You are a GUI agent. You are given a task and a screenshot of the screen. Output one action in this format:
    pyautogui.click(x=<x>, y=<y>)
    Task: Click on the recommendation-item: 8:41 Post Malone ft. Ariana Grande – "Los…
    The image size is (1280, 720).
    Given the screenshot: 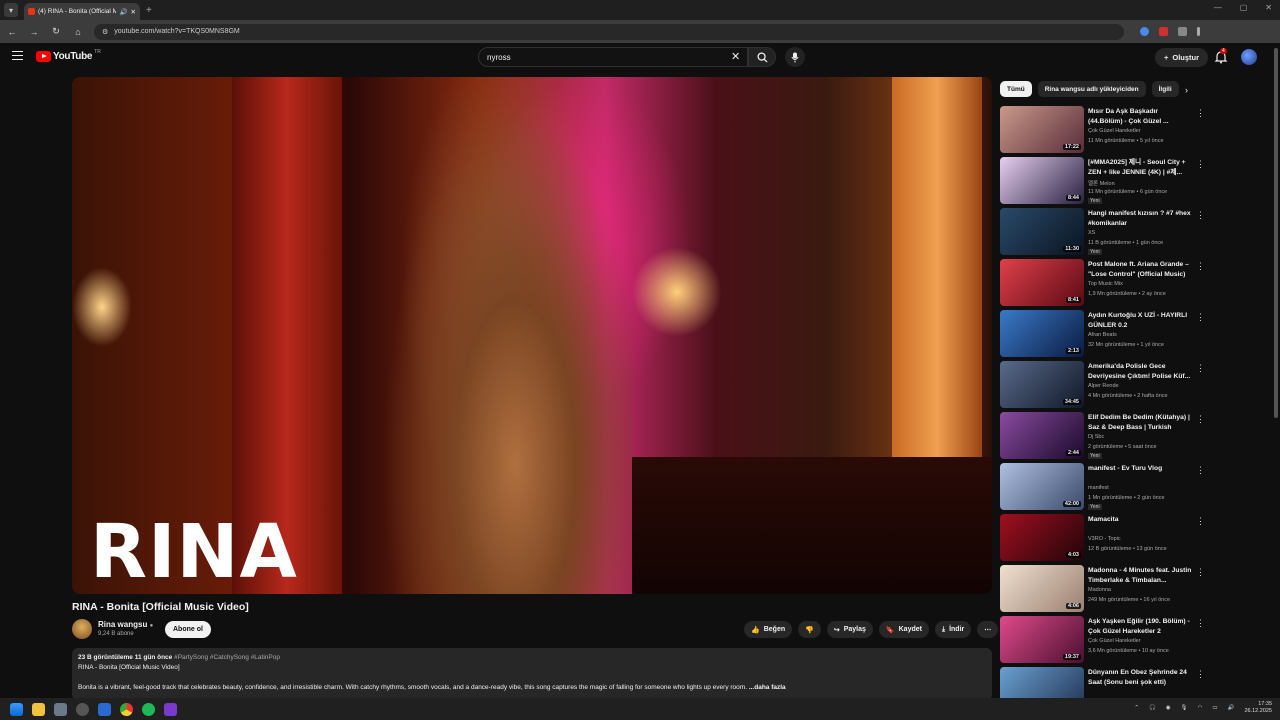 What is the action you would take?
    pyautogui.click(x=1136, y=283)
    